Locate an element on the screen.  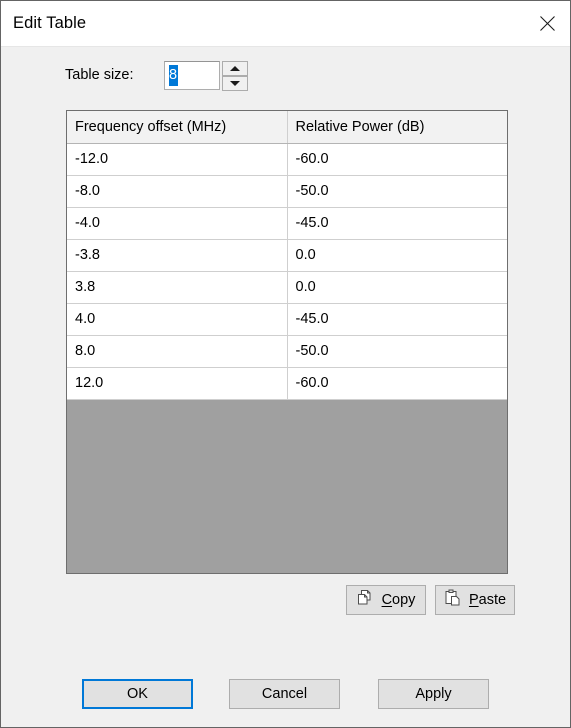
copy-button: Copy is located at coordinates (386, 600).